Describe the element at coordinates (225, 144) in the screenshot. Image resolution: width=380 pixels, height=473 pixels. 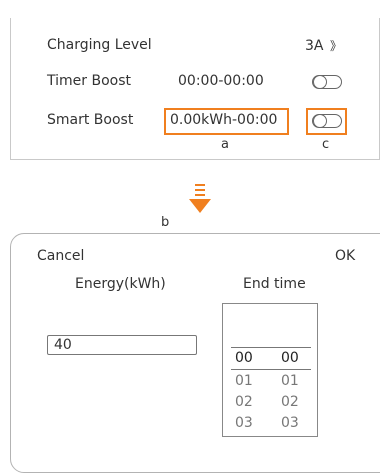
I see `annotation-a: a` at that location.